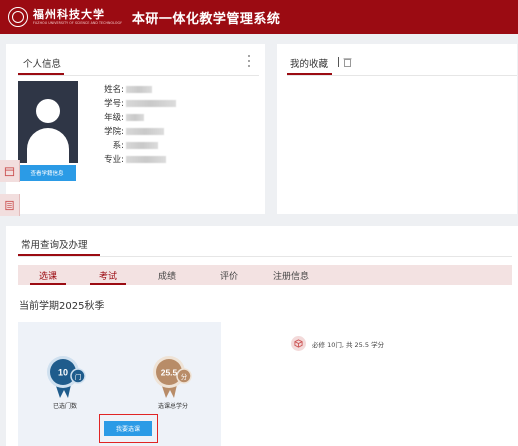 The height and width of the screenshot is (446, 518). What do you see at coordinates (64, 406) in the screenshot?
I see `selected-count-label: 已选门数` at bounding box center [64, 406].